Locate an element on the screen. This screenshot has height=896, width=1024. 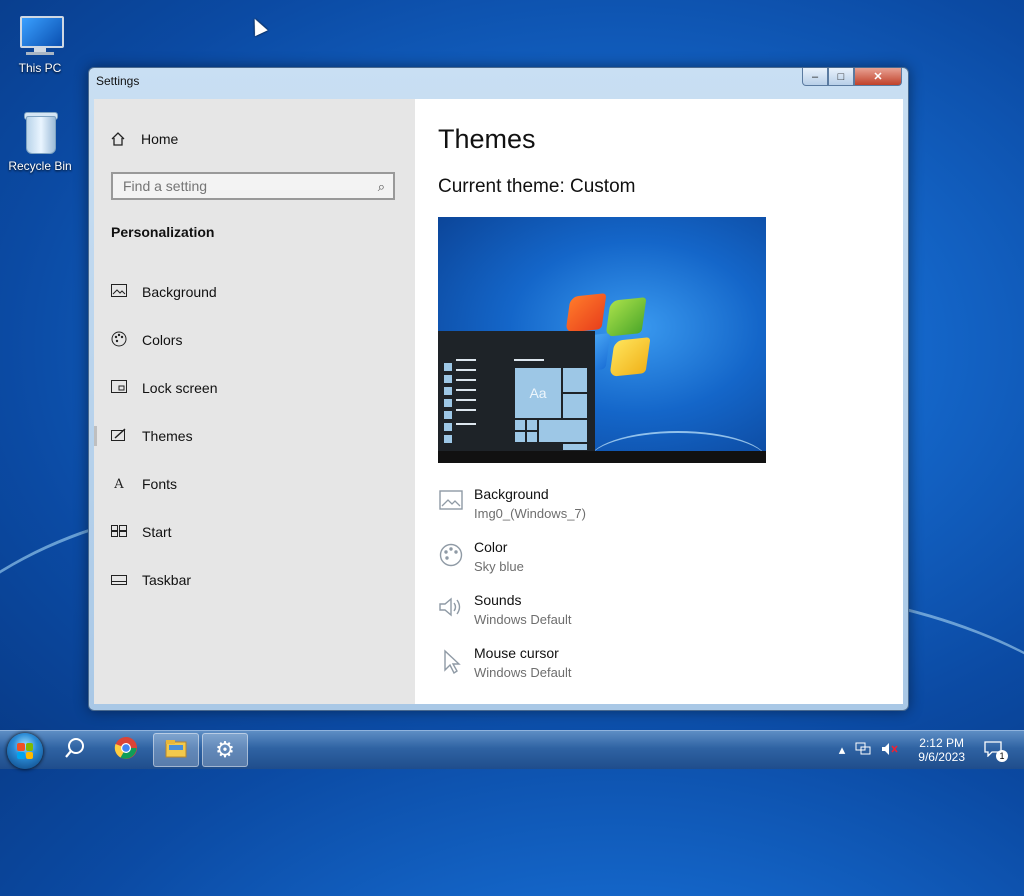
minimize-button: – is located at coordinates (815, 77).